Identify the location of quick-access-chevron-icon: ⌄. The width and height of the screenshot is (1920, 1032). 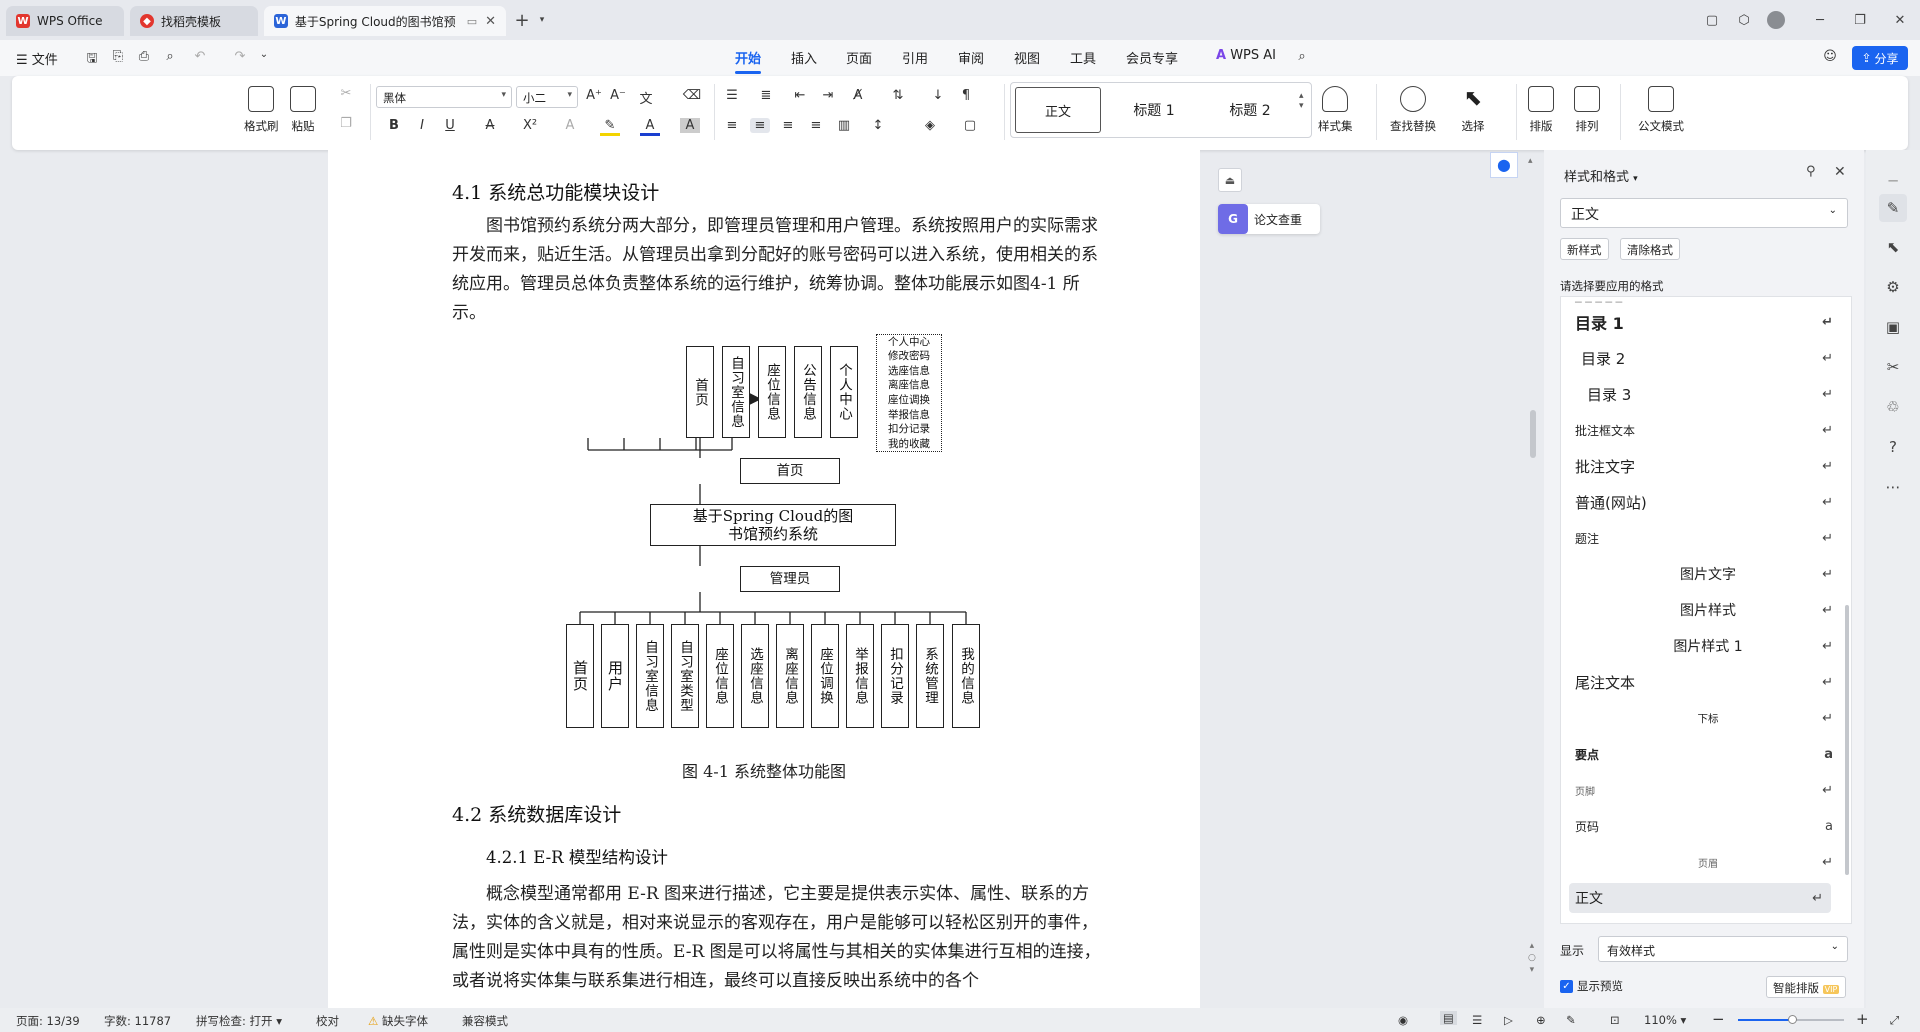
(264, 54).